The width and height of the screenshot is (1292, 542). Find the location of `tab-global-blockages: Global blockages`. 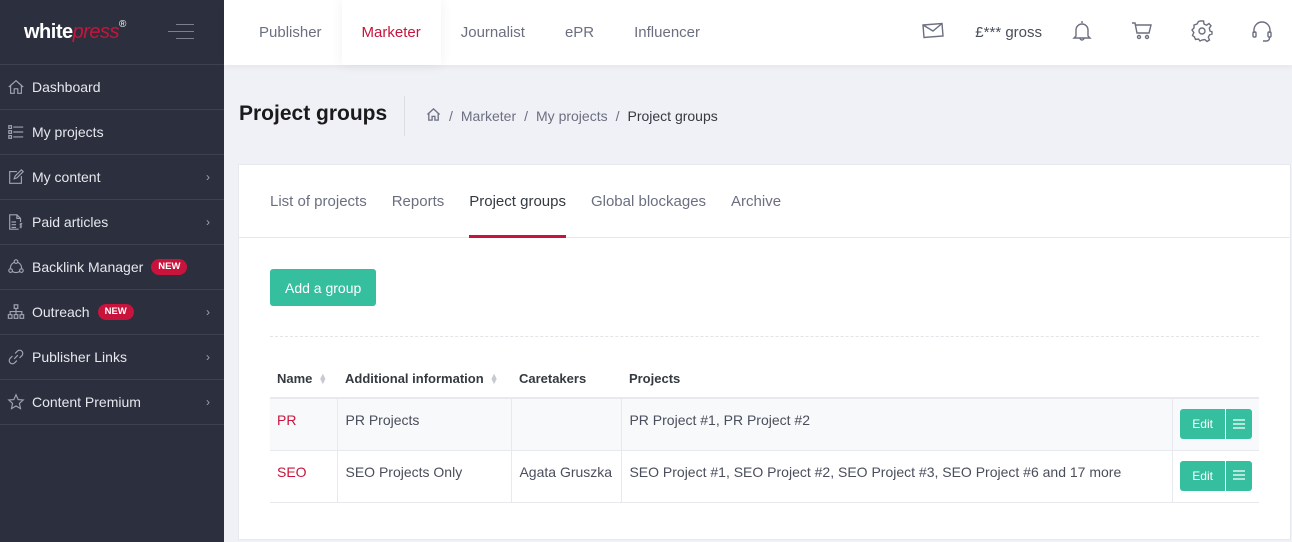

tab-global-blockages: Global blockages is located at coordinates (648, 201).